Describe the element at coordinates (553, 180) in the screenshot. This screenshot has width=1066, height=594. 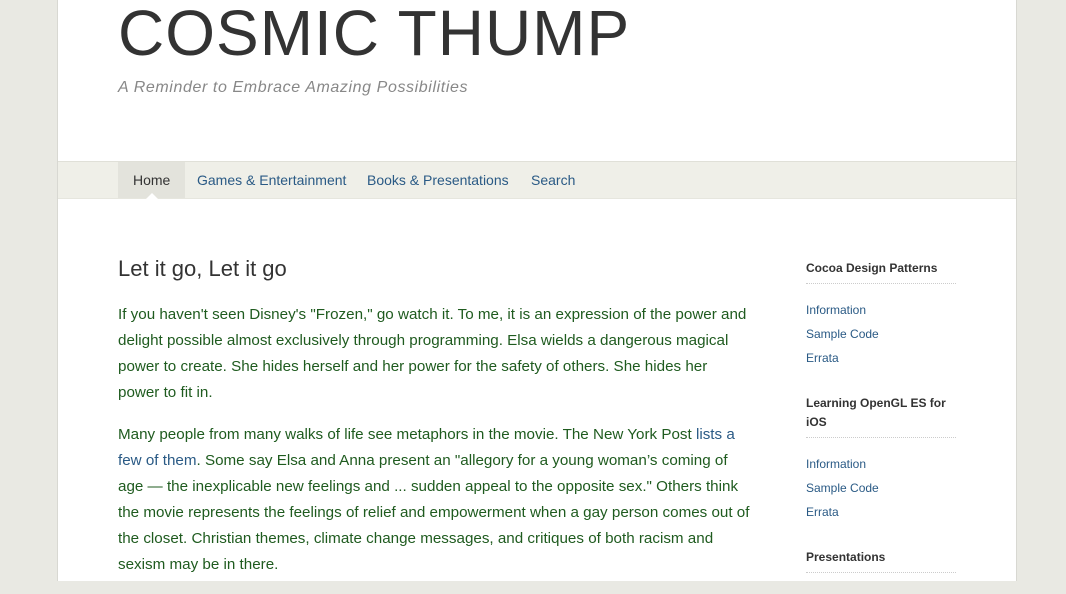
I see `nav-item-search: Search` at that location.